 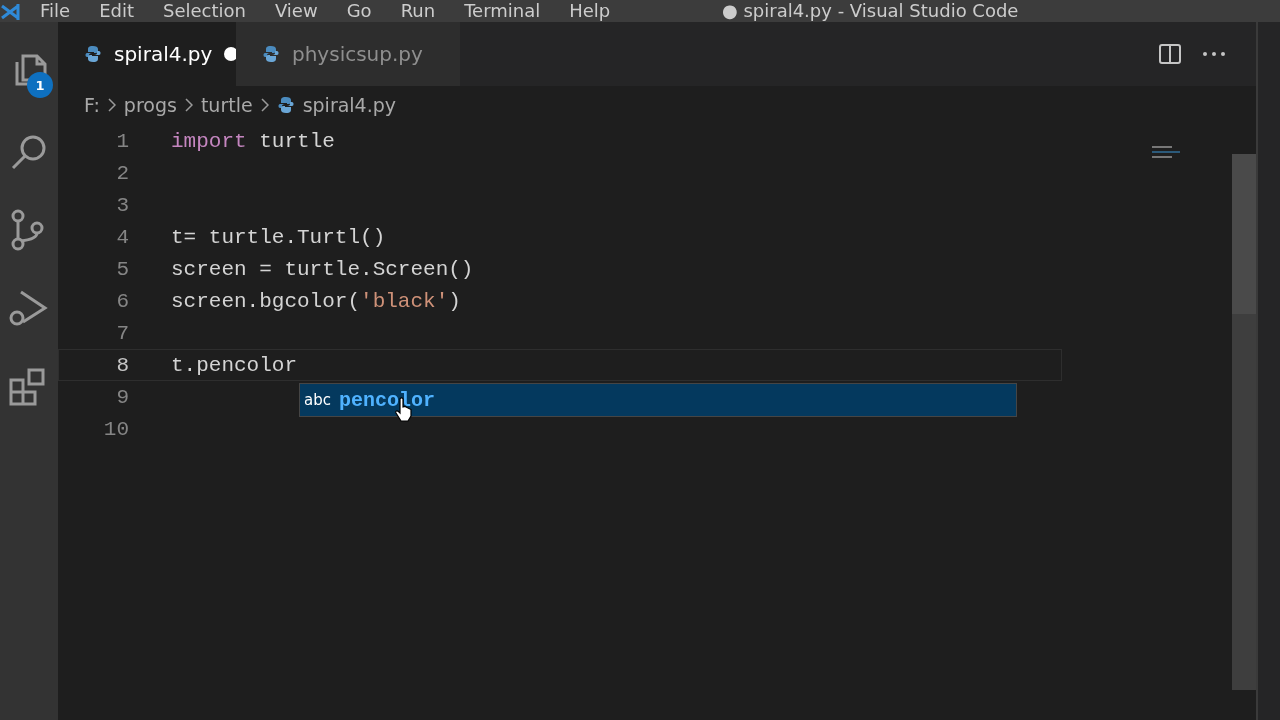 What do you see at coordinates (234, 365) in the screenshot?
I see `code-line: t.pencolor` at bounding box center [234, 365].